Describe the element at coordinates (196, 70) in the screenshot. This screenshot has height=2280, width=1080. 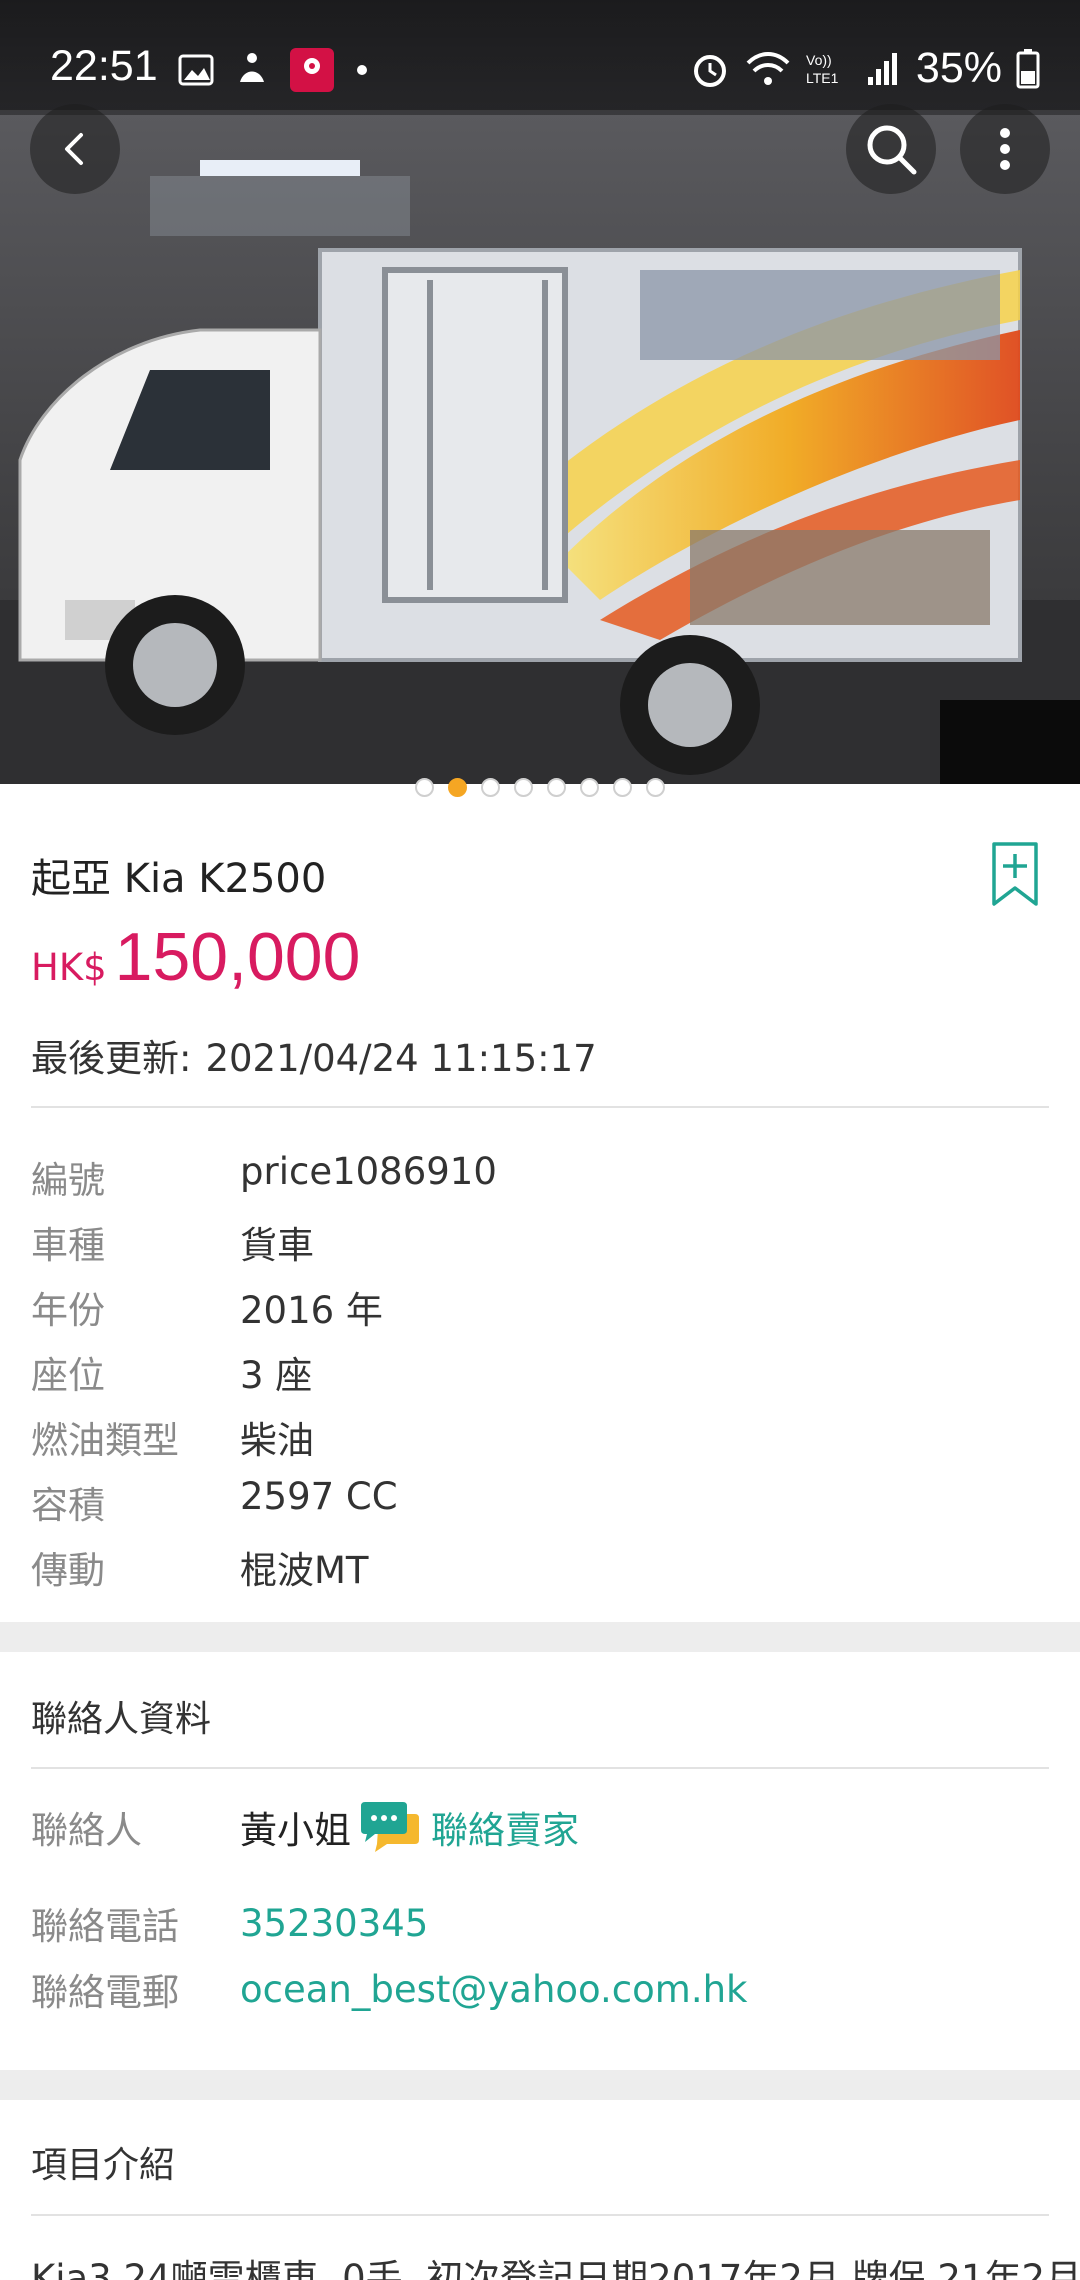
I see `image-icon` at that location.